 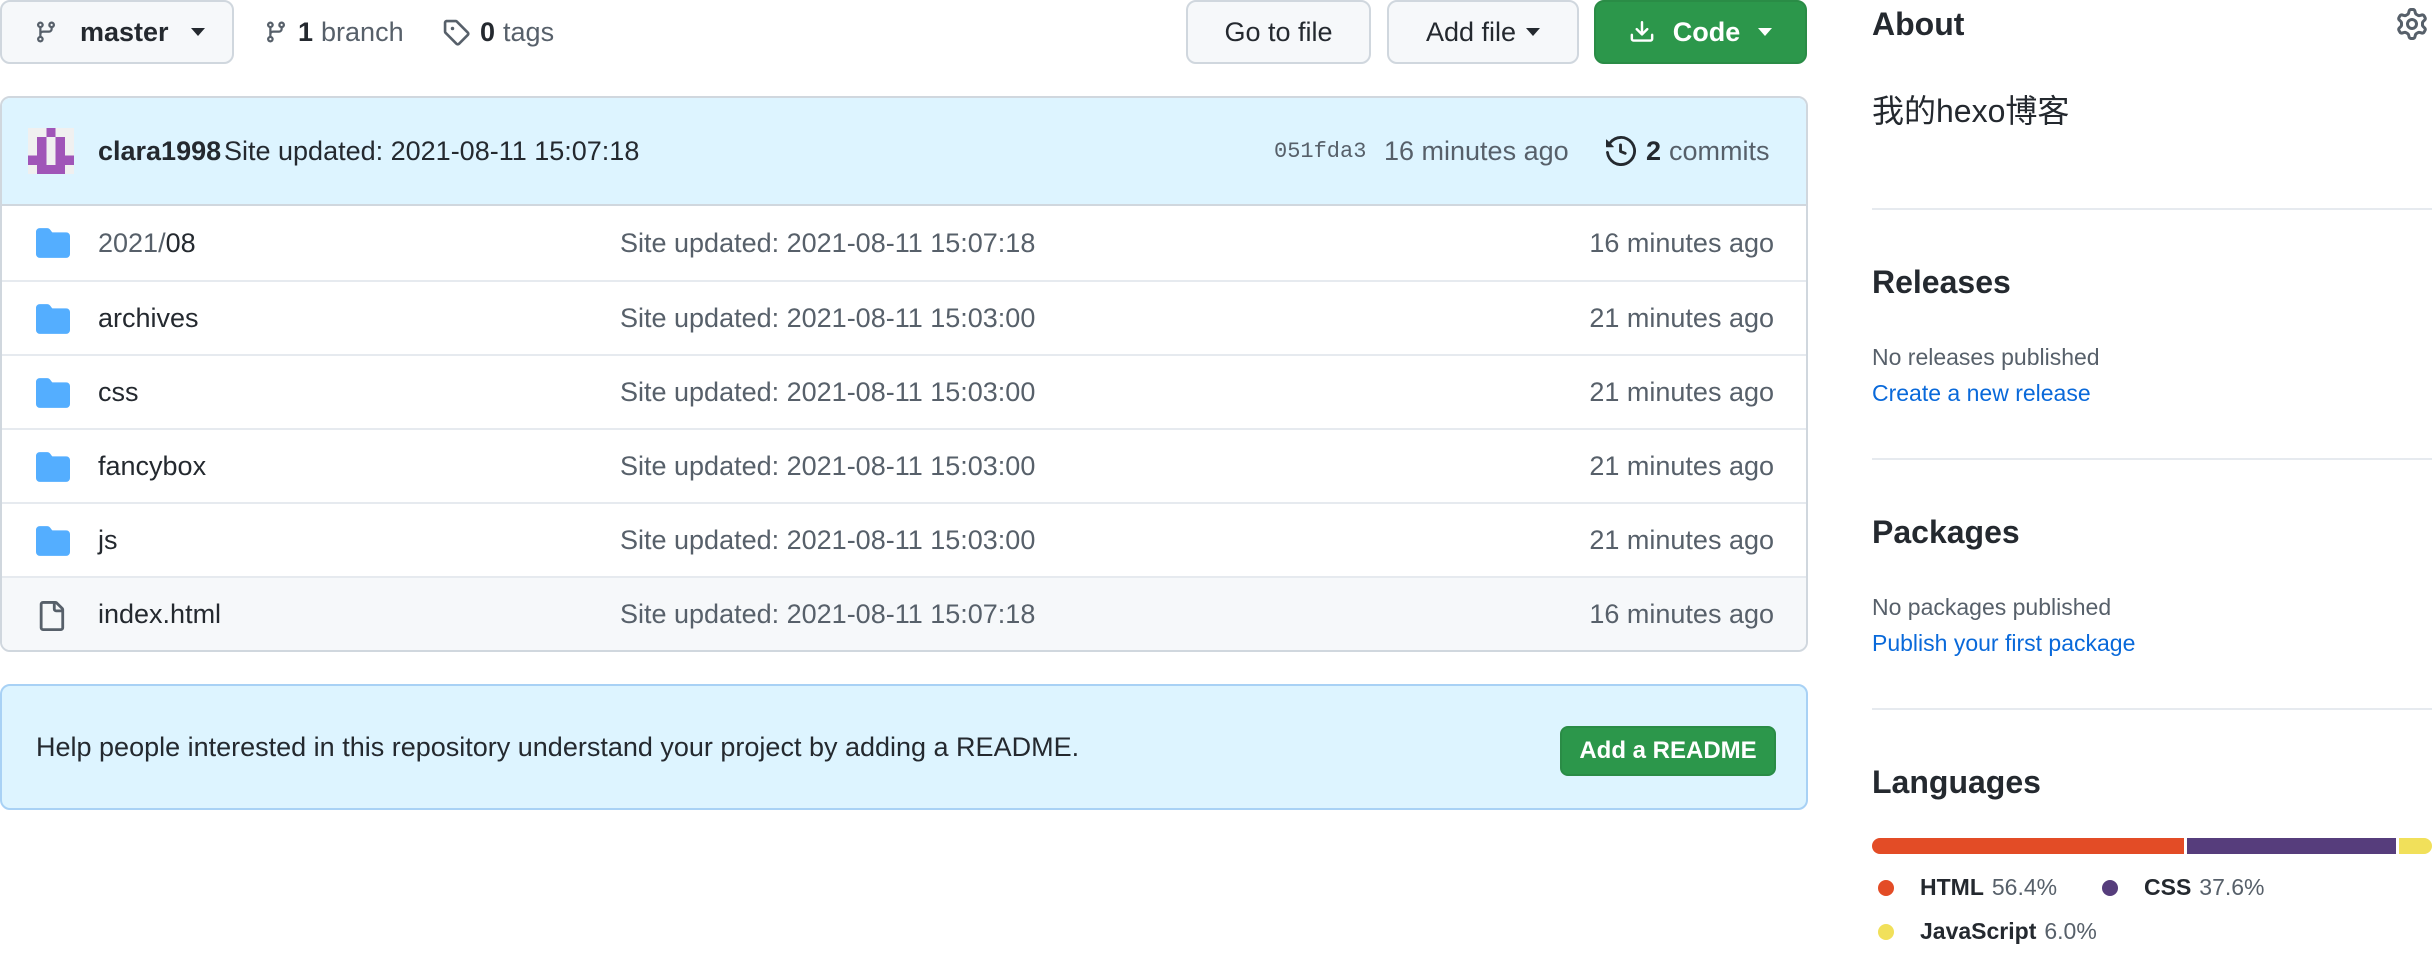 I want to click on go-to-file-button: Go to file, so click(x=1278, y=32).